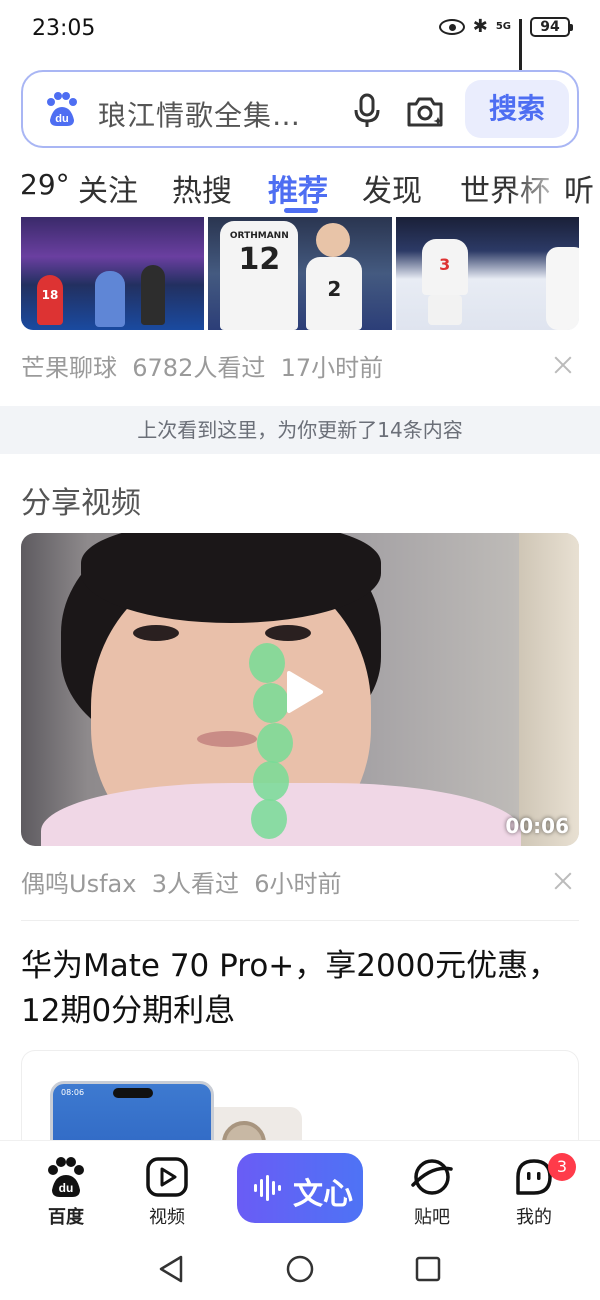 The width and height of the screenshot is (600, 1300). What do you see at coordinates (195, 884) in the screenshot?
I see `video-views: 3人看过` at bounding box center [195, 884].